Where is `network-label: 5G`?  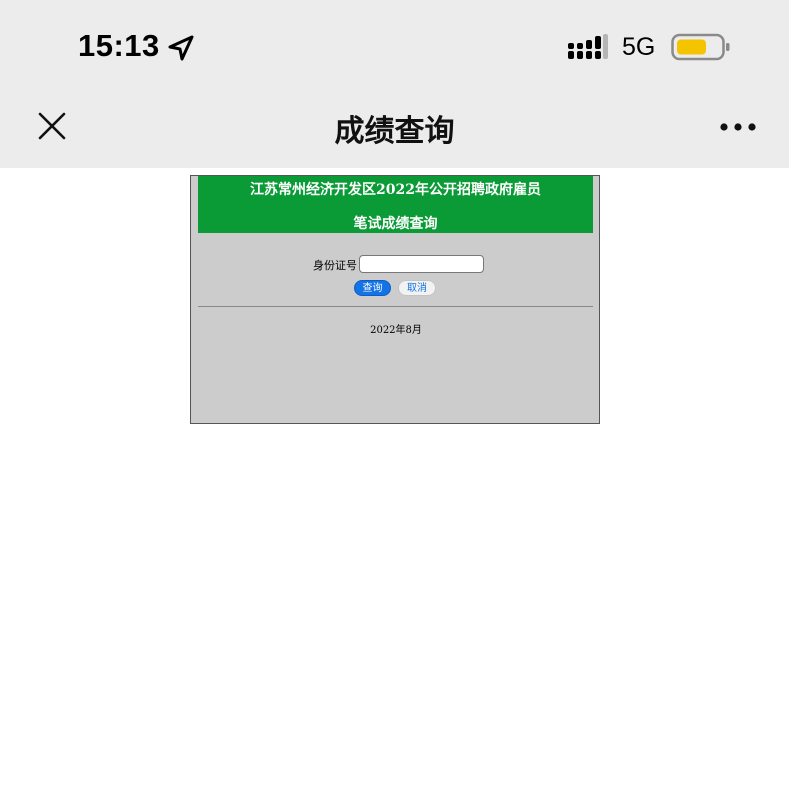 network-label: 5G is located at coordinates (639, 47).